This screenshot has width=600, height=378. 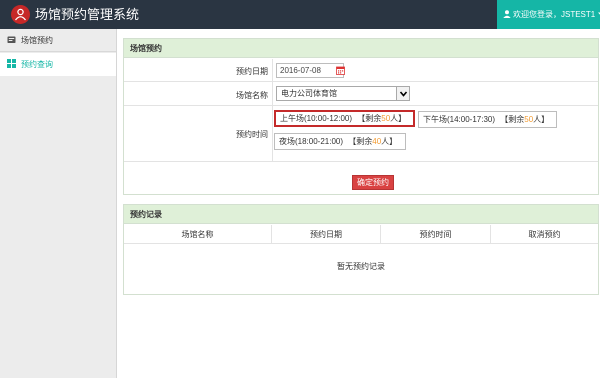 I want to click on date-field: 2016-07-08, so click(x=310, y=70).